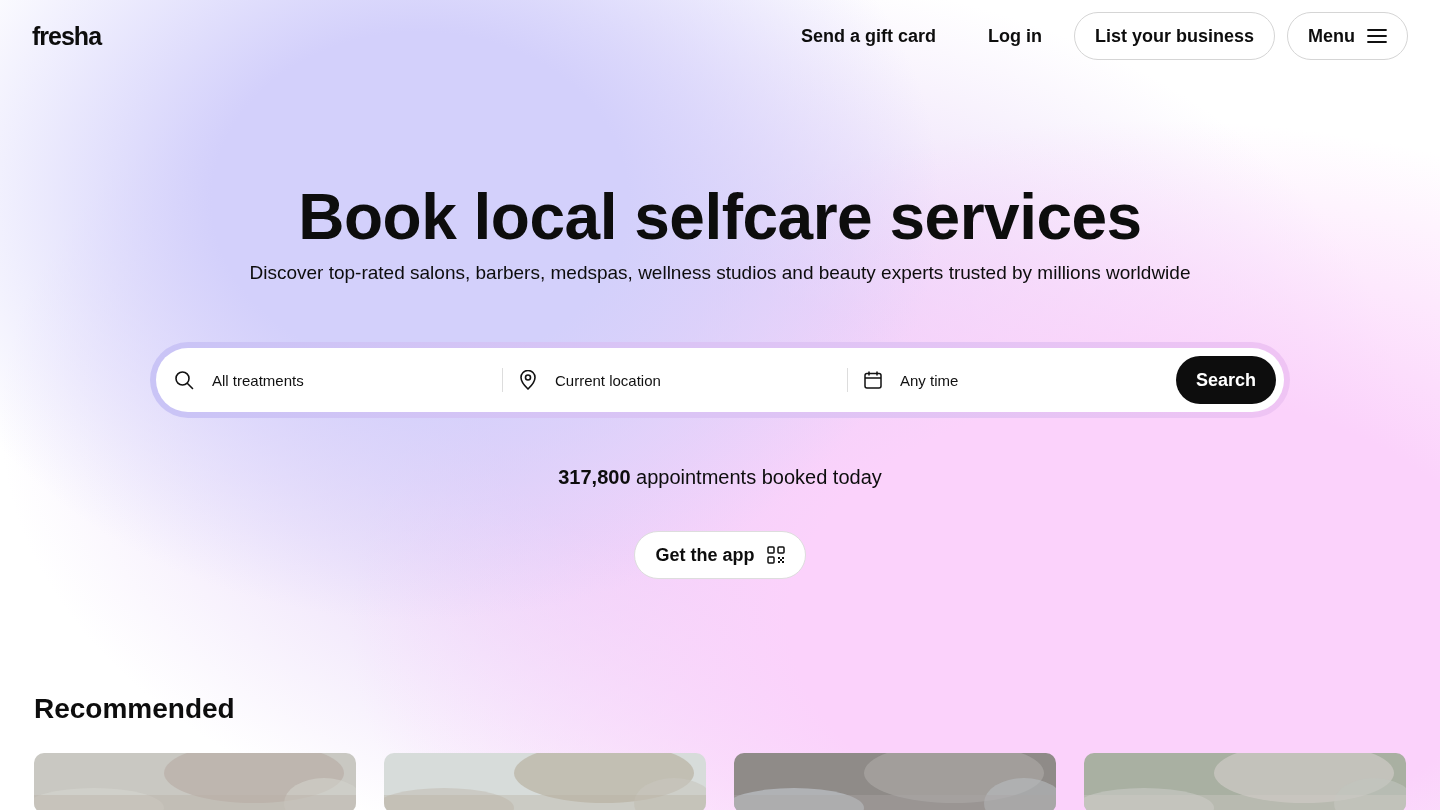  I want to click on search-icon, so click(184, 380).